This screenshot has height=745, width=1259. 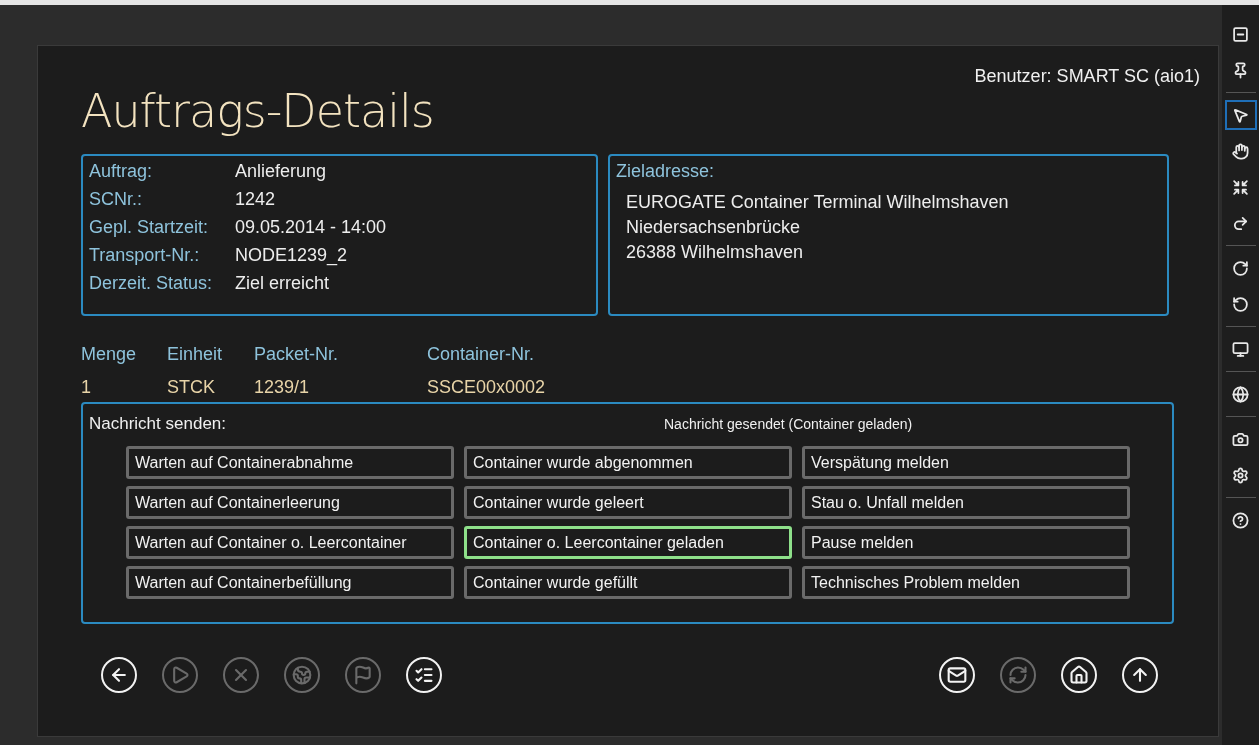 What do you see at coordinates (665, 171) in the screenshot?
I see `field-label: Zieladresse:` at bounding box center [665, 171].